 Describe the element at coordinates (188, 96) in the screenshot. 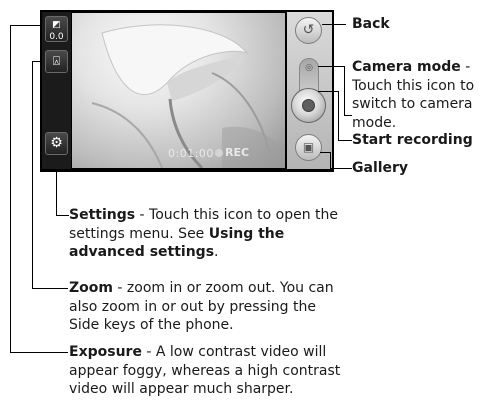

I see `calla-lily-photo` at that location.